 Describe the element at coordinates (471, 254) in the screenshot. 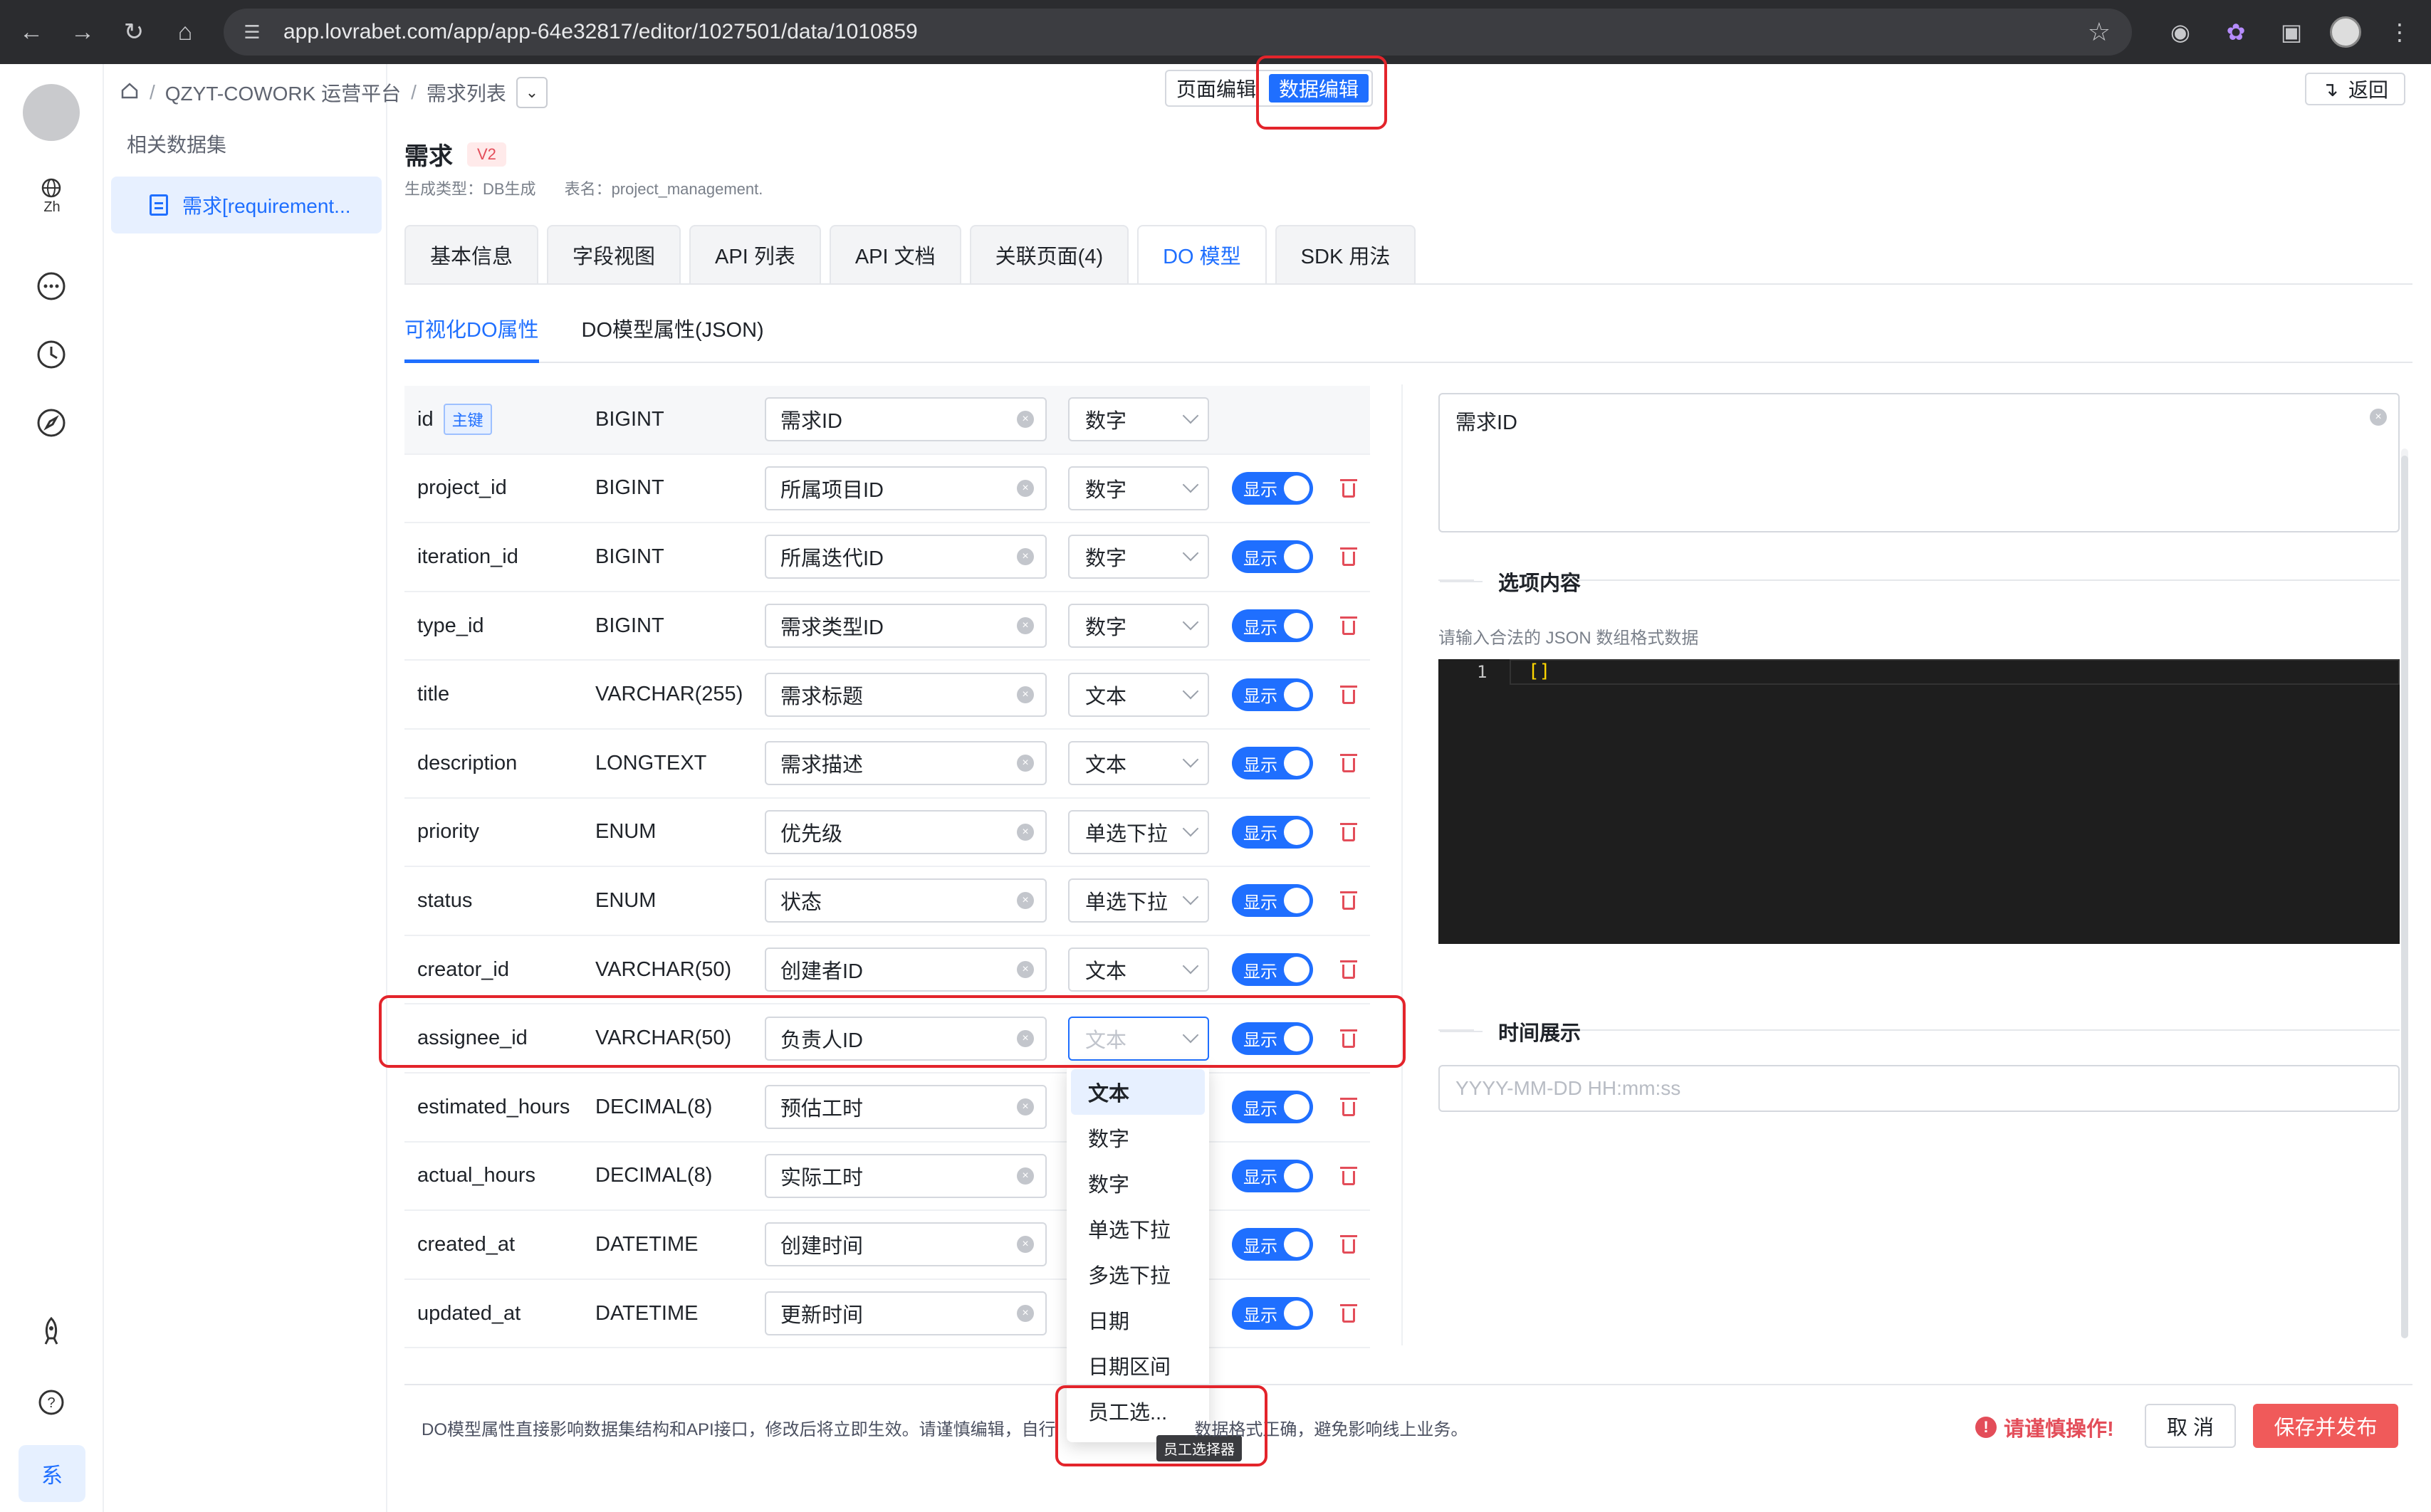

I see `tab-item: 基本信息` at that location.